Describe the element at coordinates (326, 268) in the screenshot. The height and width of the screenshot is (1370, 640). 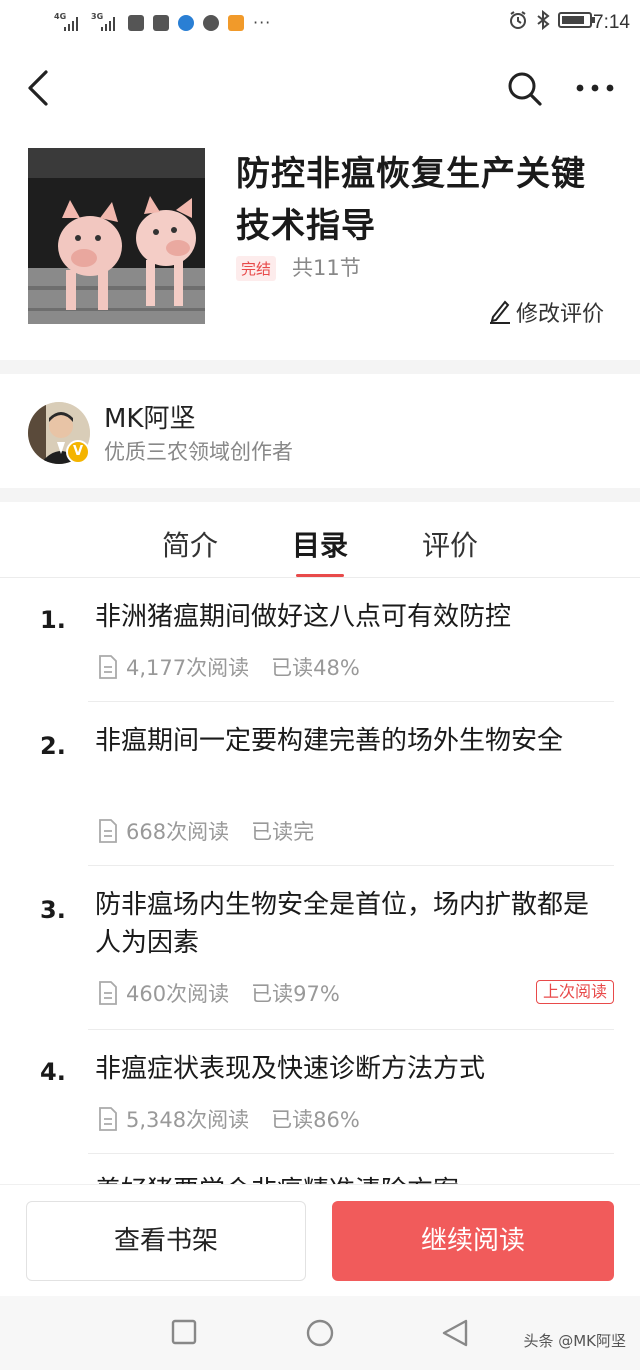
I see `chapter-count: 共11节` at that location.